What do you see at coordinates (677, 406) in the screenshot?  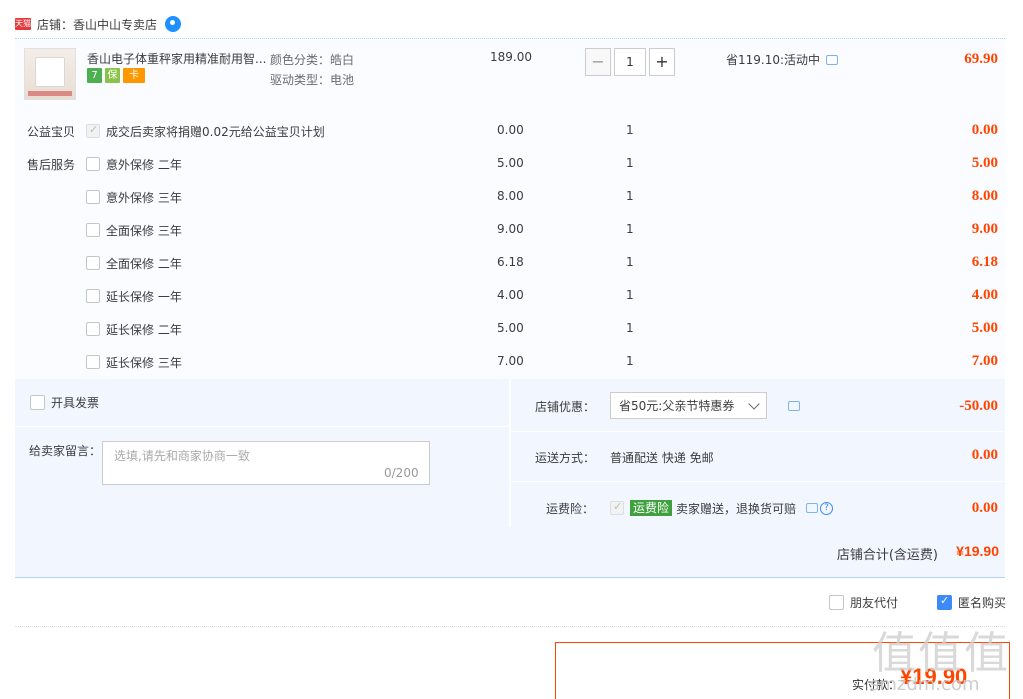 I see `coupon-selected-value: 省50元:父亲节特惠券` at bounding box center [677, 406].